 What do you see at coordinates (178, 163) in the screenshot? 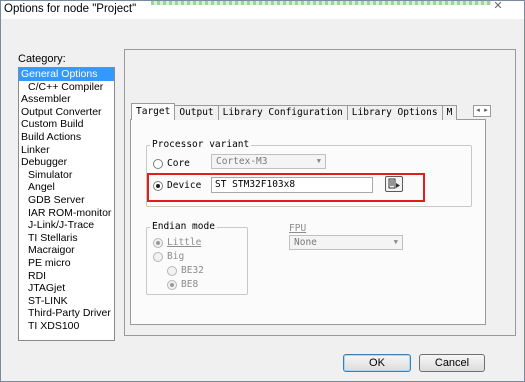
I see `core-label: Core` at bounding box center [178, 163].